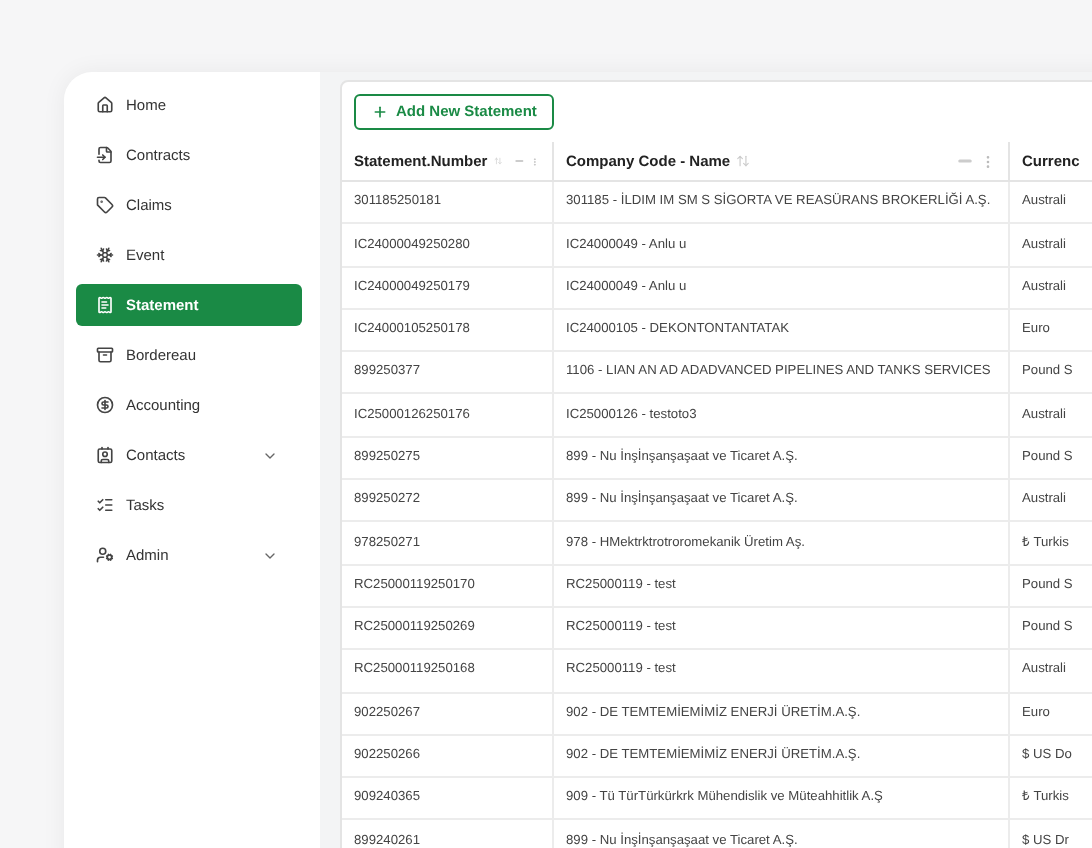  I want to click on plus-icon, so click(380, 112).